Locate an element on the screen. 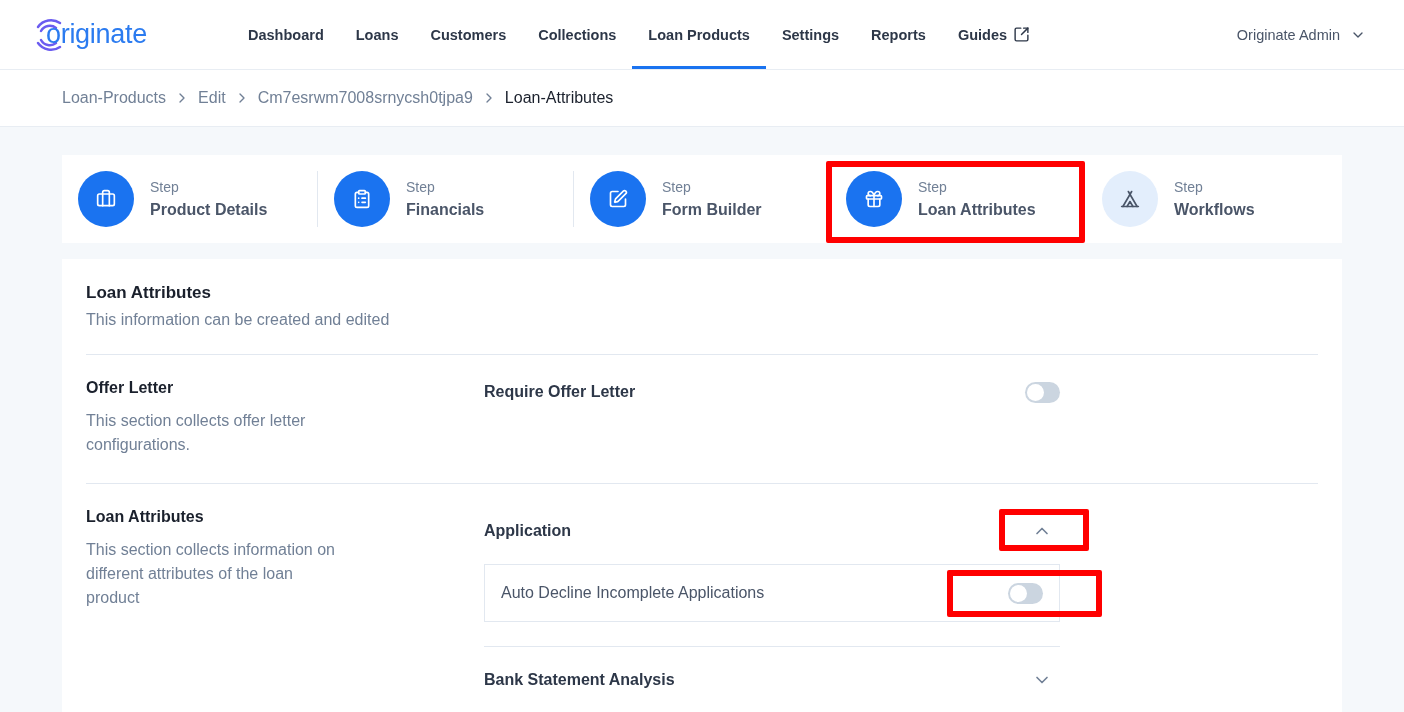  clipboard-icon is located at coordinates (362, 199).